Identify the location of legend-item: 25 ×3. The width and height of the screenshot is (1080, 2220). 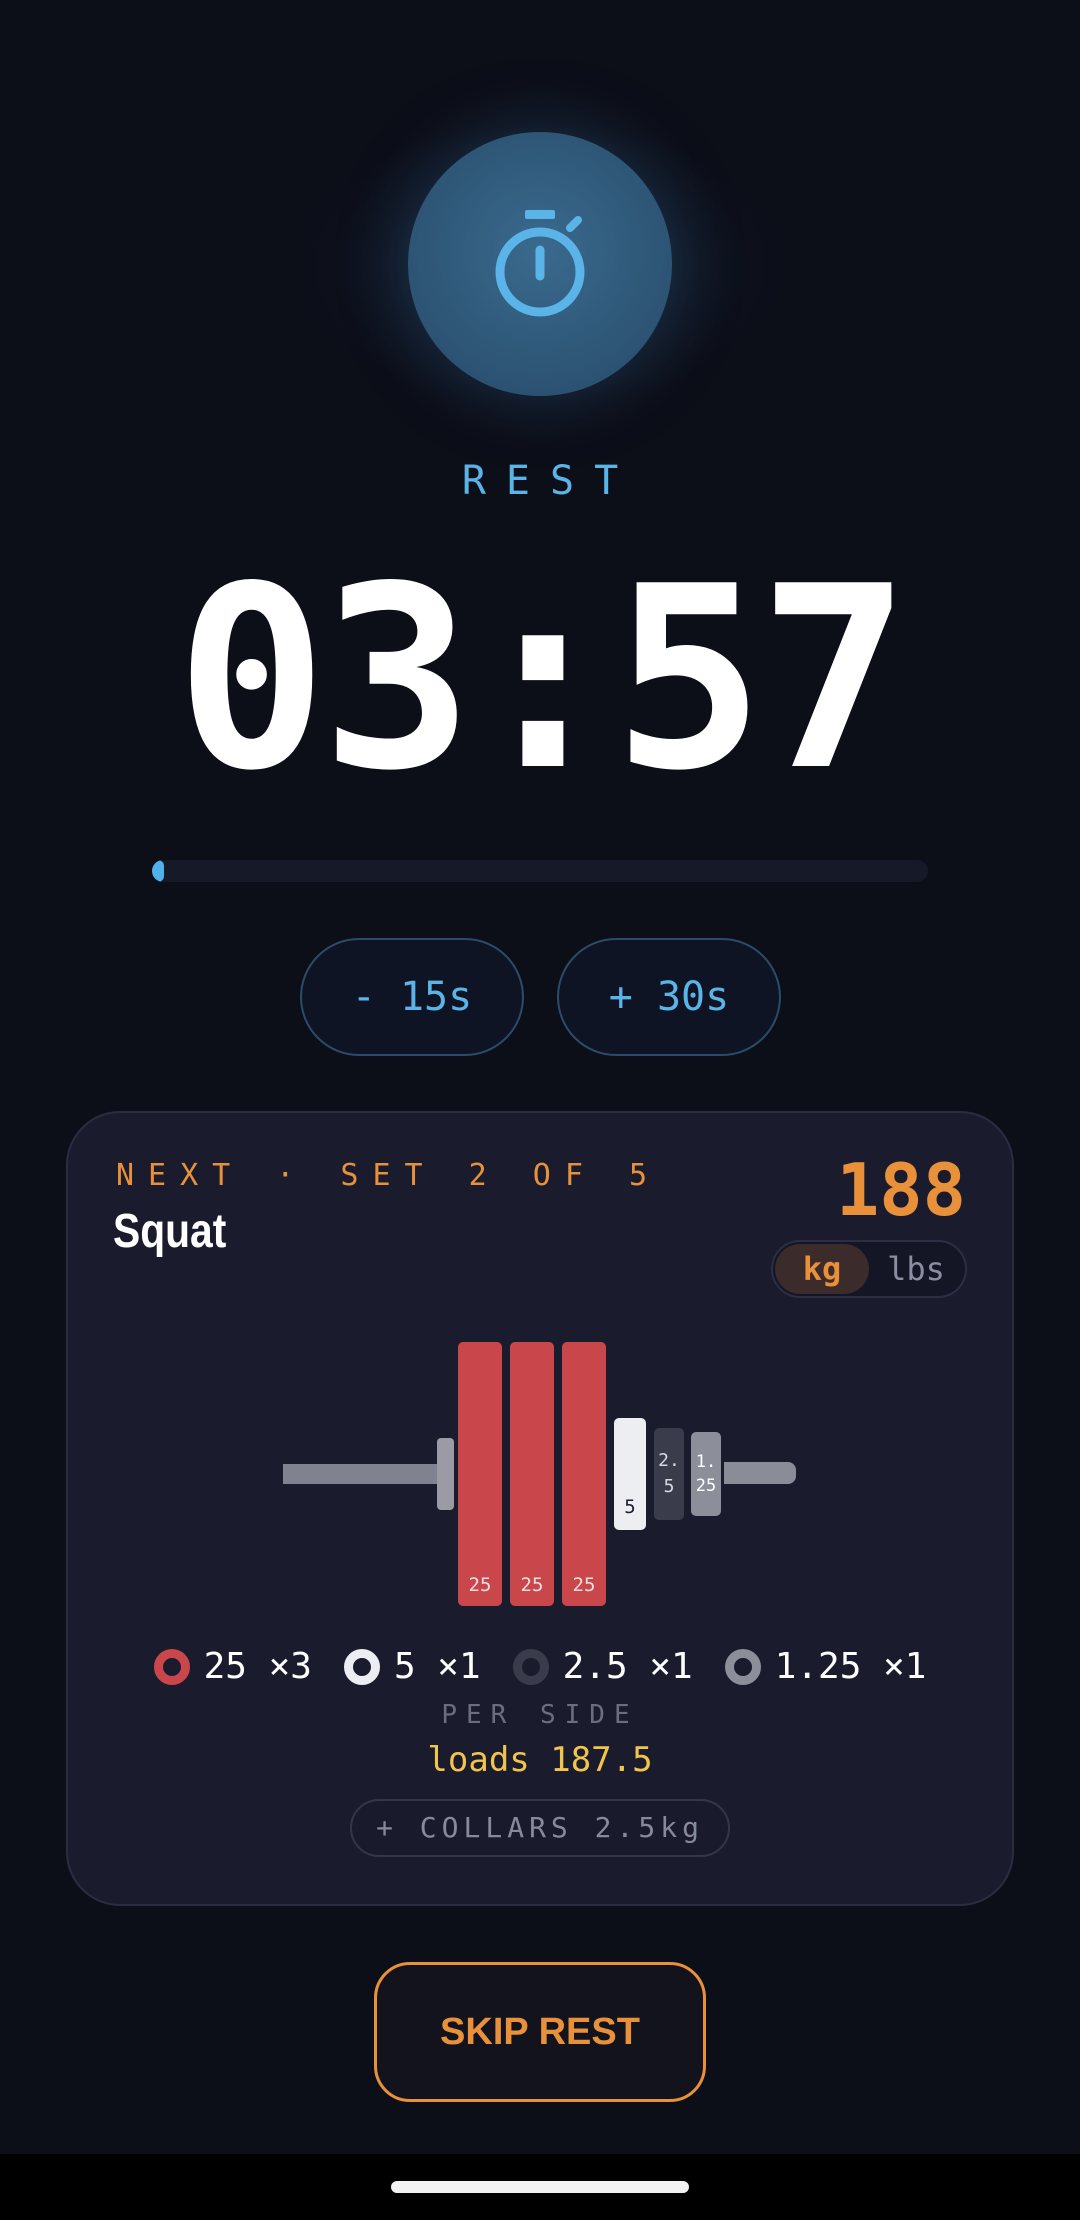
(232, 1666).